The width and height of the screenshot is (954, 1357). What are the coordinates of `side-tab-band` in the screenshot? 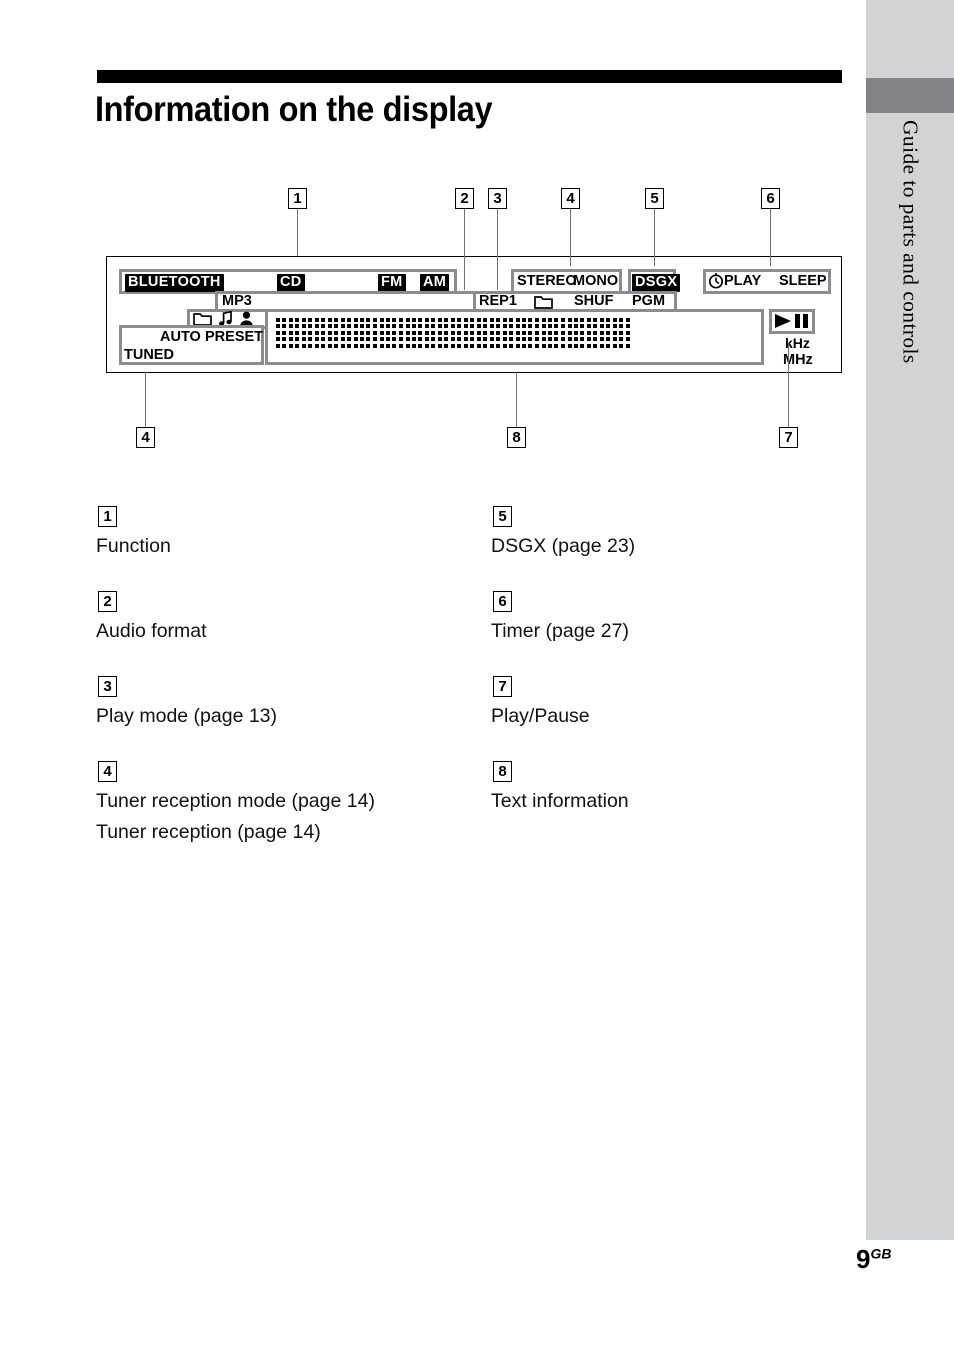 It's located at (910, 95).